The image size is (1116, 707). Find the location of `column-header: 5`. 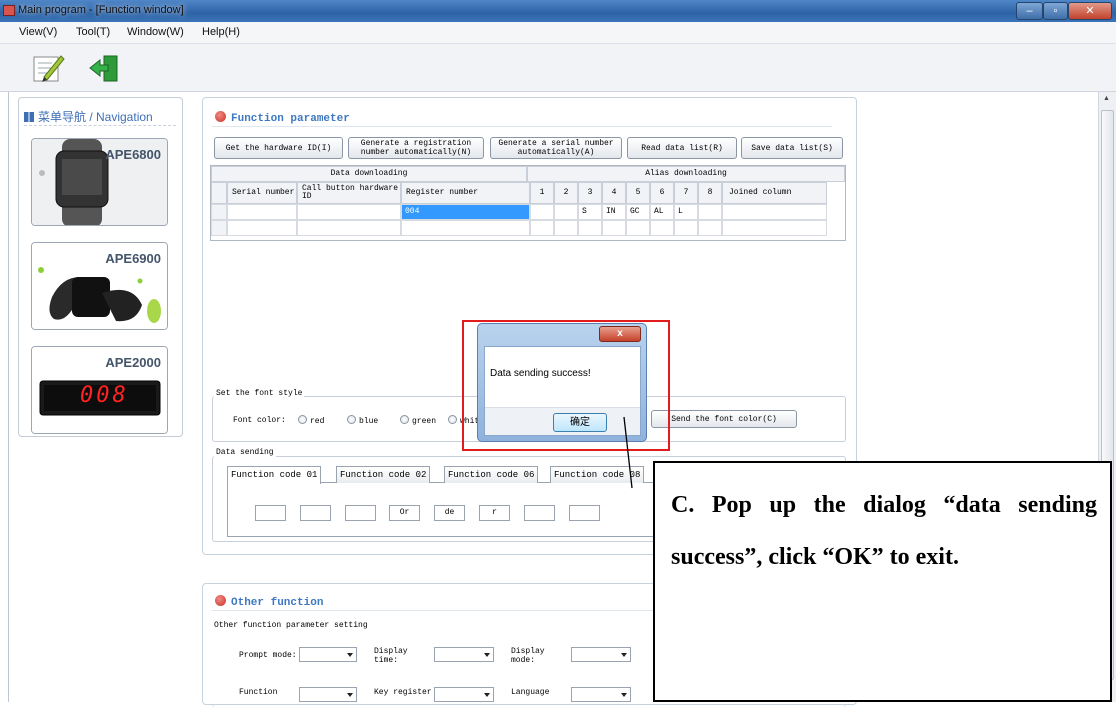

column-header: 5 is located at coordinates (638, 193).